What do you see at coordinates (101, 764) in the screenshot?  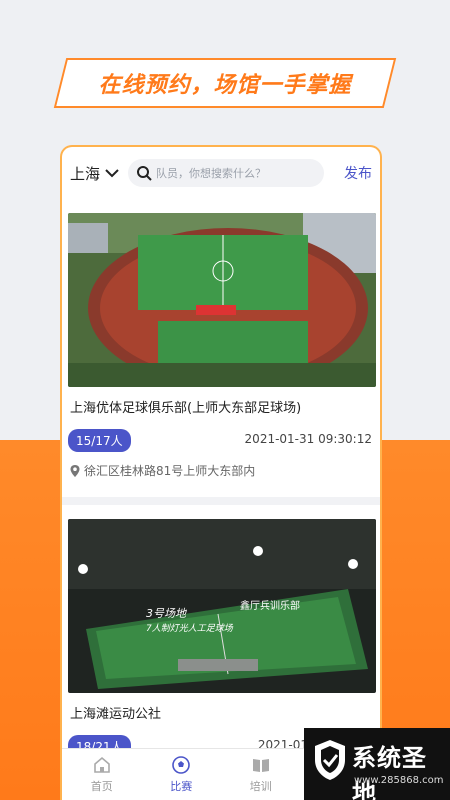 I see `home-icon` at bounding box center [101, 764].